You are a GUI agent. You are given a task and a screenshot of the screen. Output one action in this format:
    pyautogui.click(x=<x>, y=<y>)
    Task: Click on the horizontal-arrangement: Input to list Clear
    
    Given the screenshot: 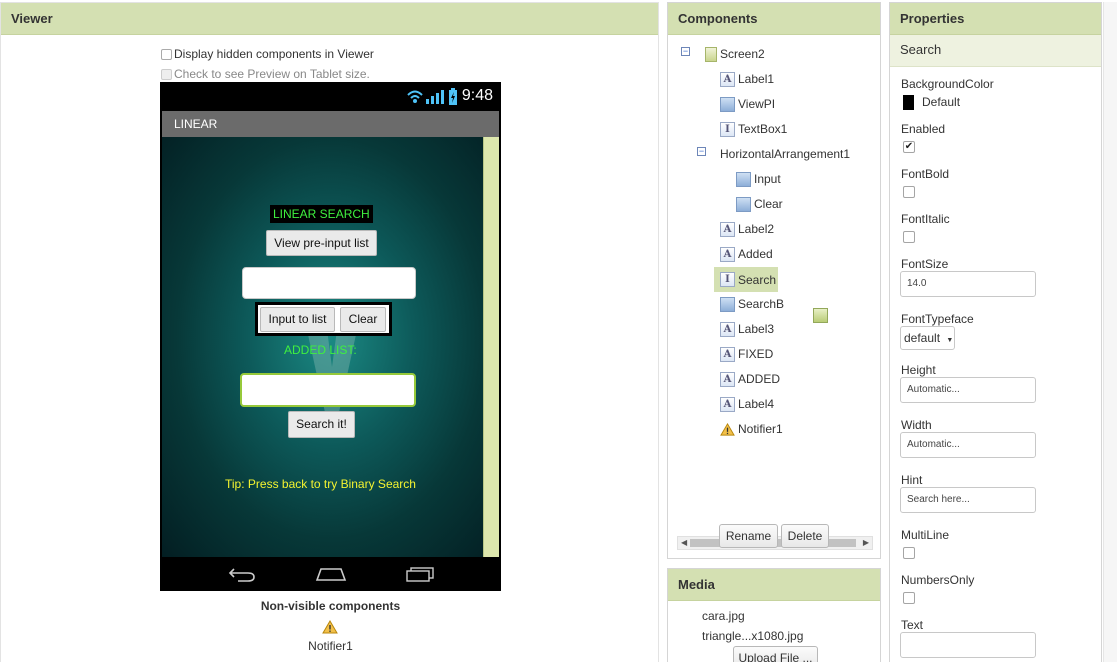 What is the action you would take?
    pyautogui.click(x=323, y=319)
    